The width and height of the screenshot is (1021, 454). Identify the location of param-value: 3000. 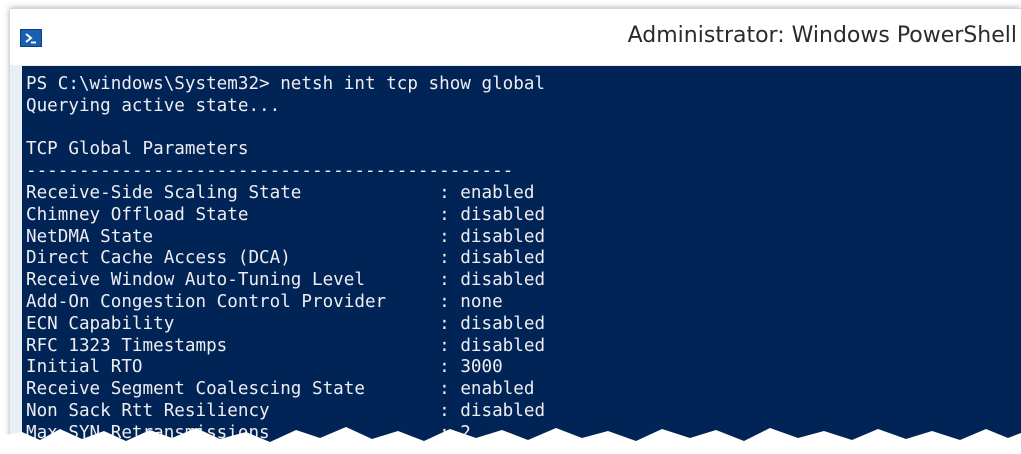
(481, 367).